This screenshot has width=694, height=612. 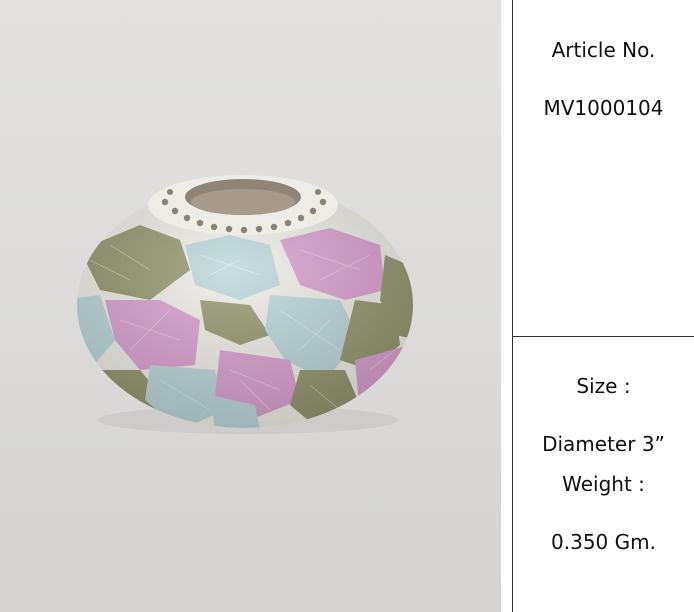 What do you see at coordinates (603, 542) in the screenshot?
I see `weight-value: 0.350 Gm.` at bounding box center [603, 542].